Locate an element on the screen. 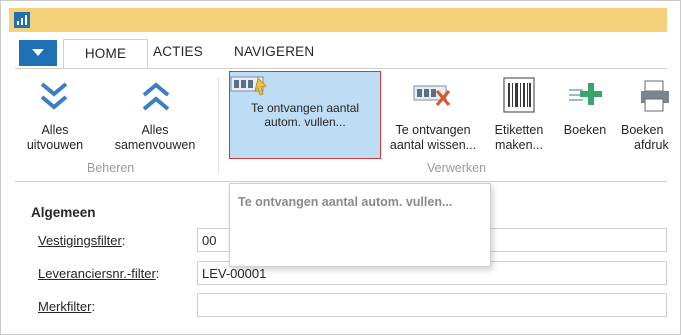 This screenshot has width=681, height=335. app-menu-button is located at coordinates (38, 53).